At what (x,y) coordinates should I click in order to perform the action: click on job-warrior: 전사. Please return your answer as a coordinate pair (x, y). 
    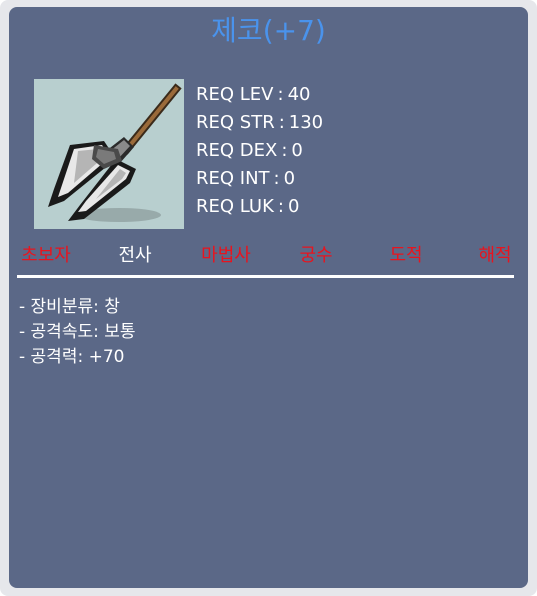
    Looking at the image, I should click on (135, 255).